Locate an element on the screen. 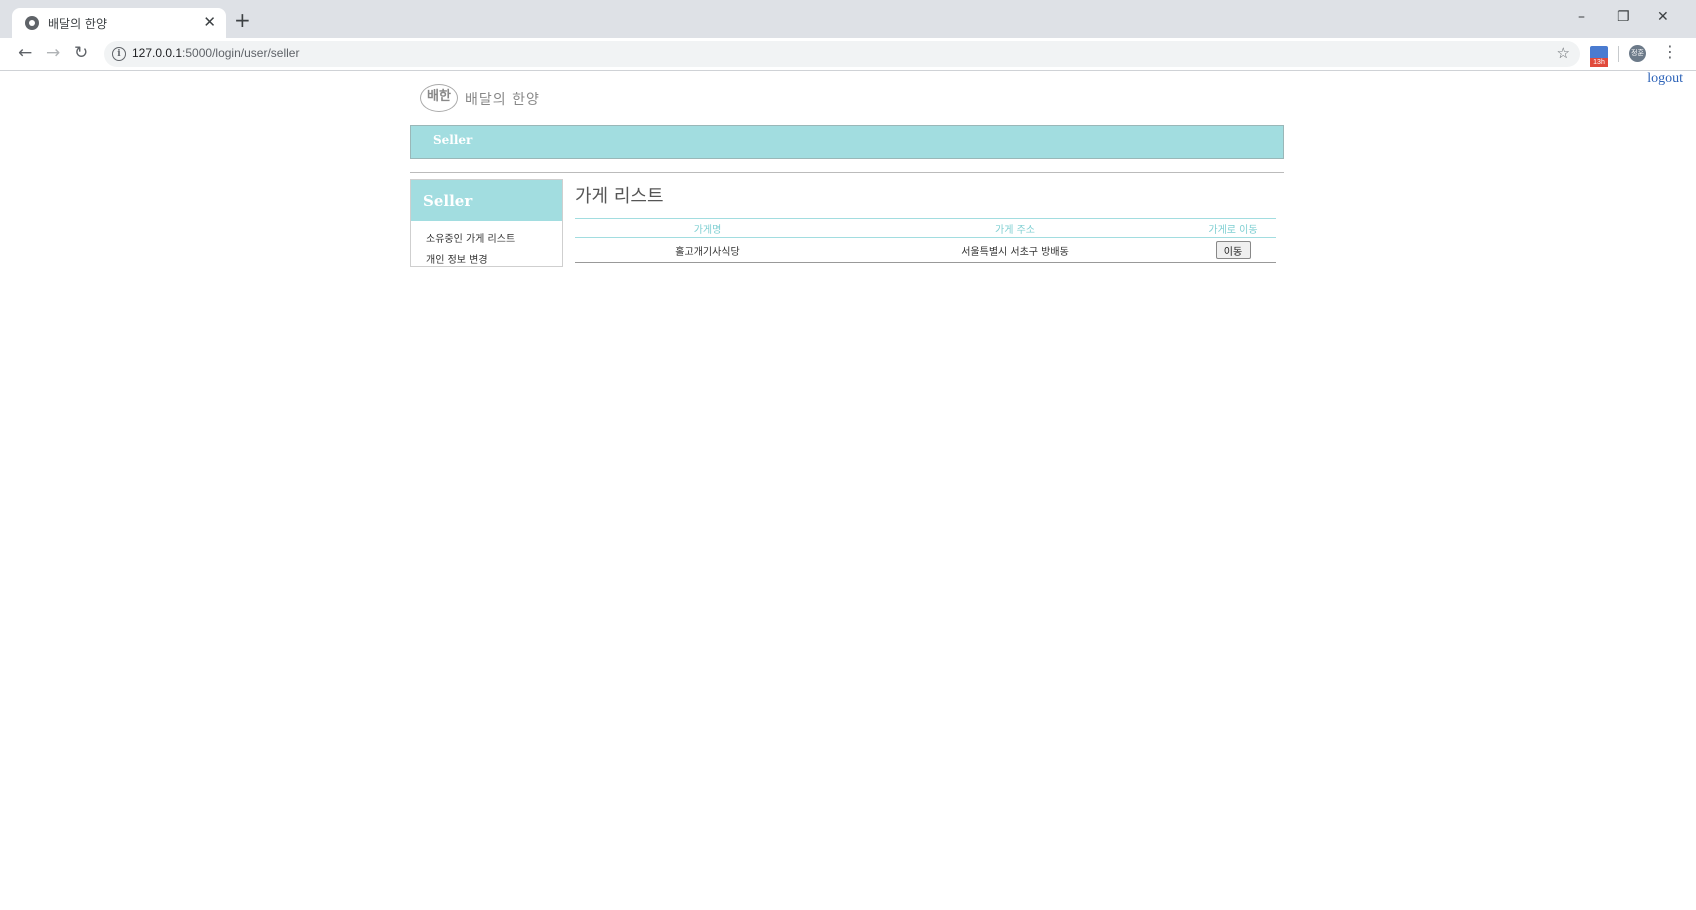  toolbar-separator is located at coordinates (1618, 54).